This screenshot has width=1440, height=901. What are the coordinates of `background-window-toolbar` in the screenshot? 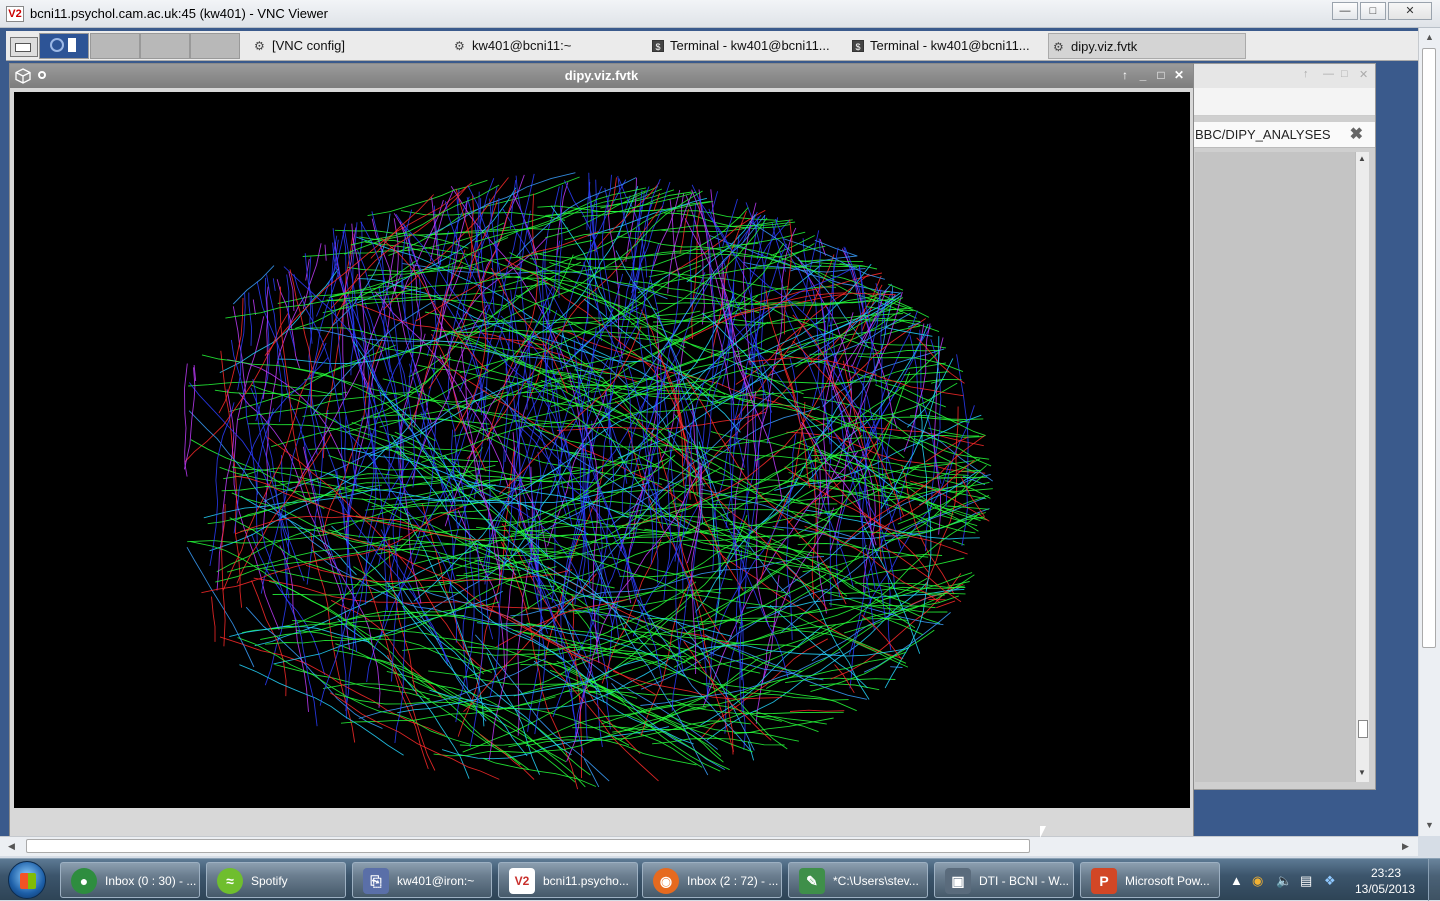 It's located at (1282, 102).